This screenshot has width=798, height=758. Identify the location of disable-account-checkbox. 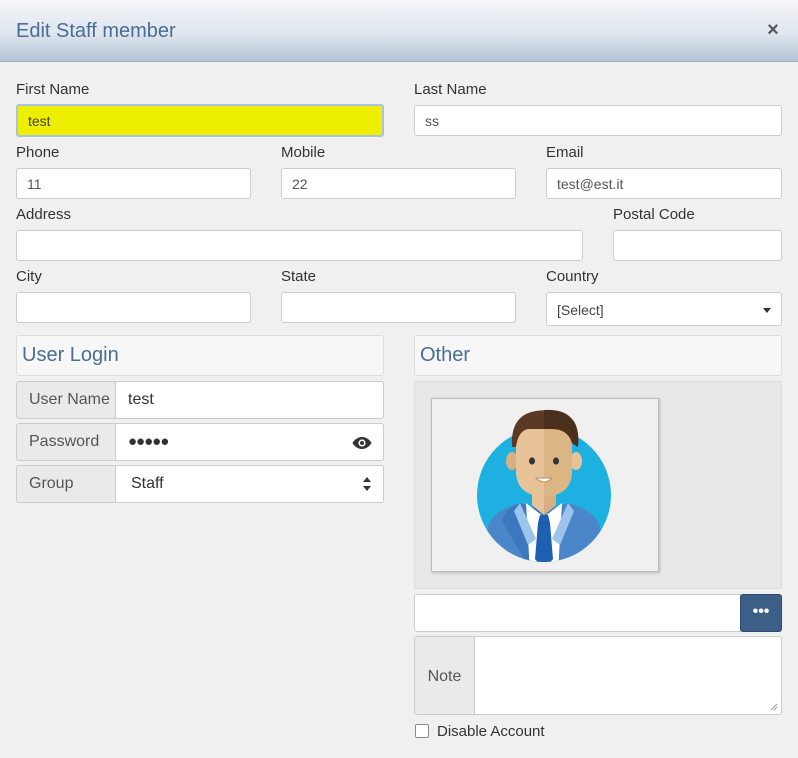
(422, 731).